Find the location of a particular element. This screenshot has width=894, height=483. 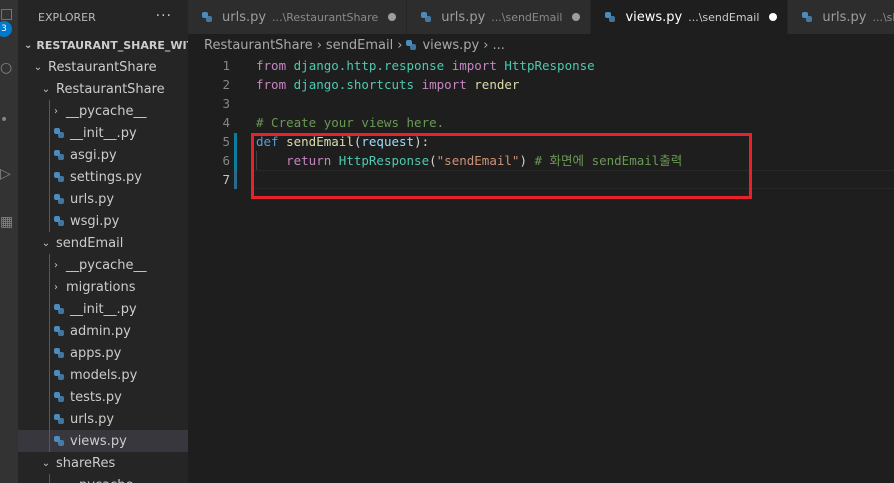

breadcrumb-subfolder: sendEmail is located at coordinates (359, 45).